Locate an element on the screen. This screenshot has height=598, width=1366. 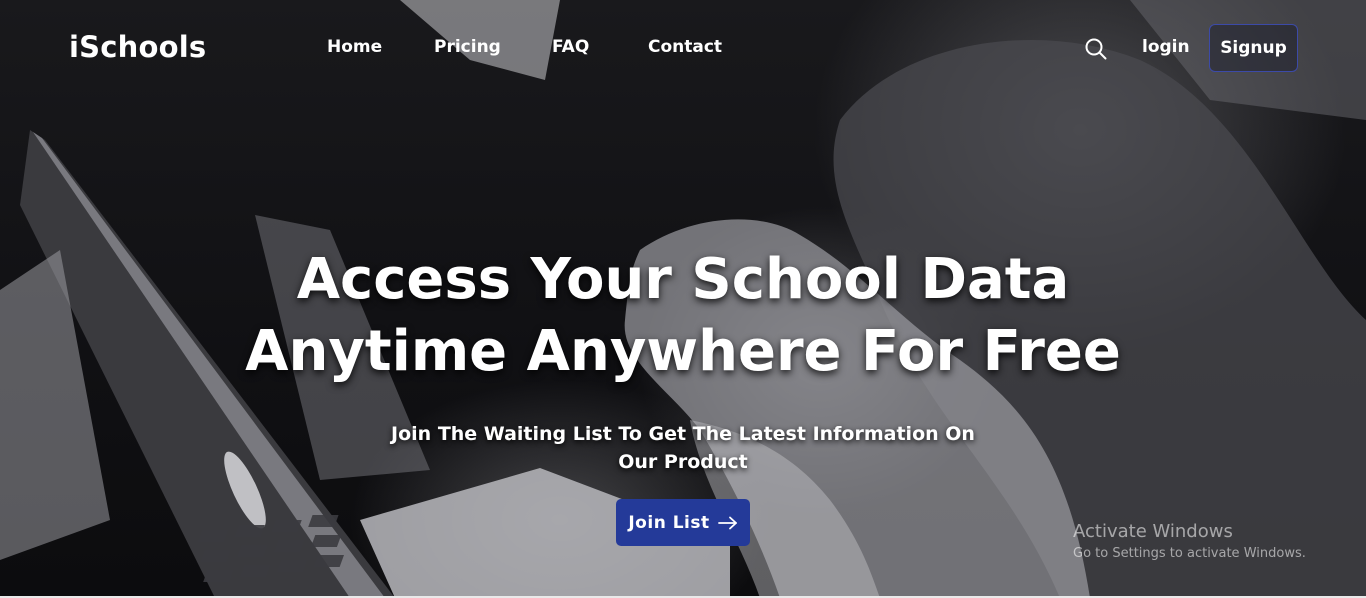
hero-subheadline-line-2: Our Product is located at coordinates (683, 462).